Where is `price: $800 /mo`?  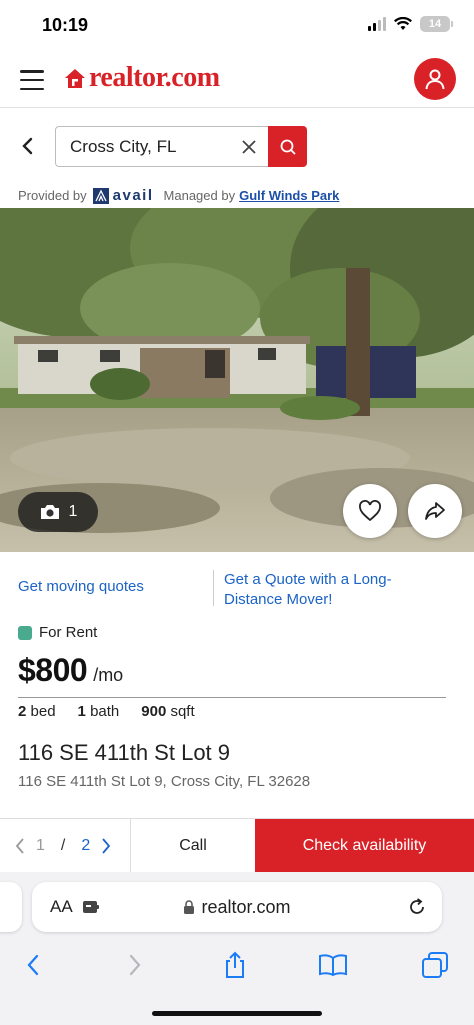 price: $800 /mo is located at coordinates (70, 670).